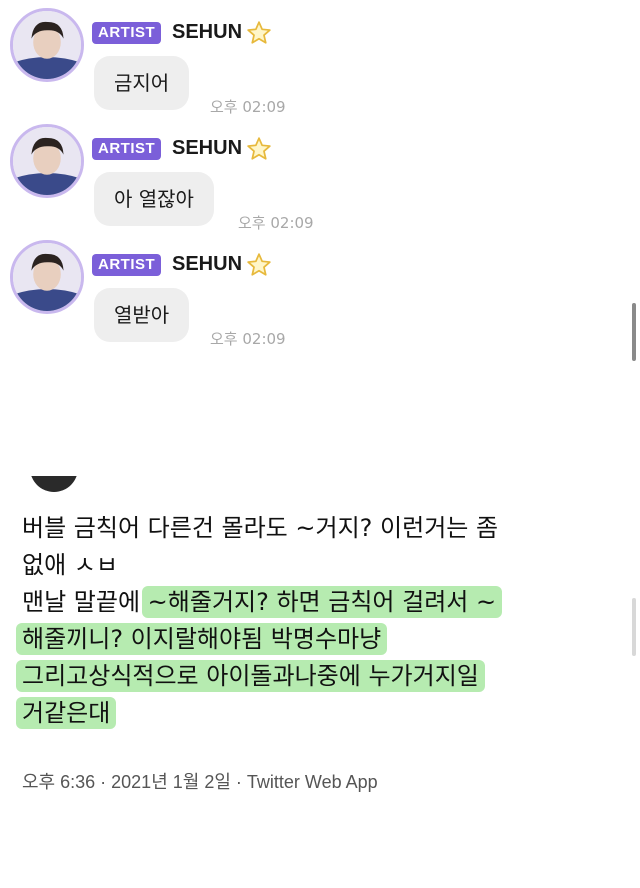 The height and width of the screenshot is (888, 640). I want to click on chat-message: ARTIST SEHUN 열받아 오후 02:09, so click(320, 290).